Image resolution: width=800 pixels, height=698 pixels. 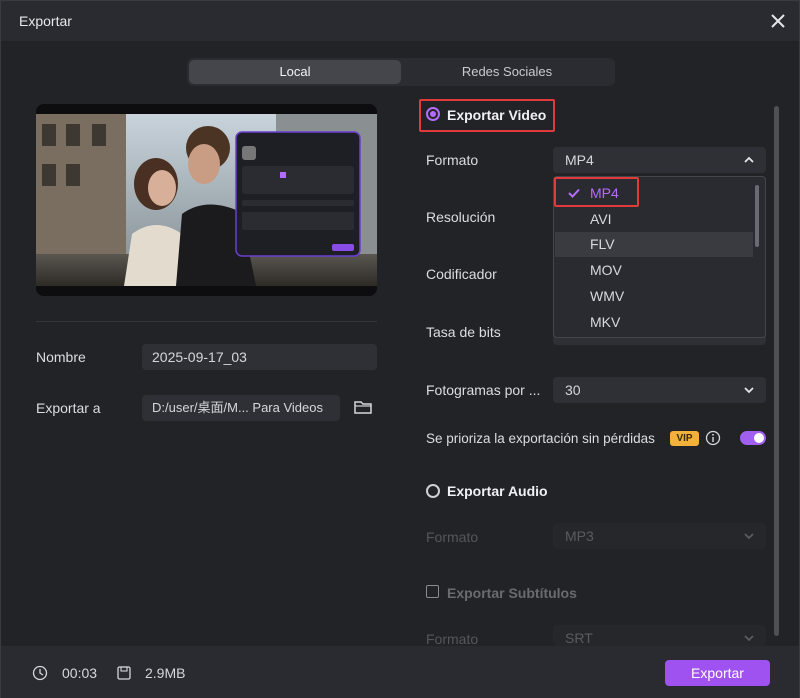 What do you see at coordinates (753, 438) in the screenshot?
I see `lossless-toggle` at bounding box center [753, 438].